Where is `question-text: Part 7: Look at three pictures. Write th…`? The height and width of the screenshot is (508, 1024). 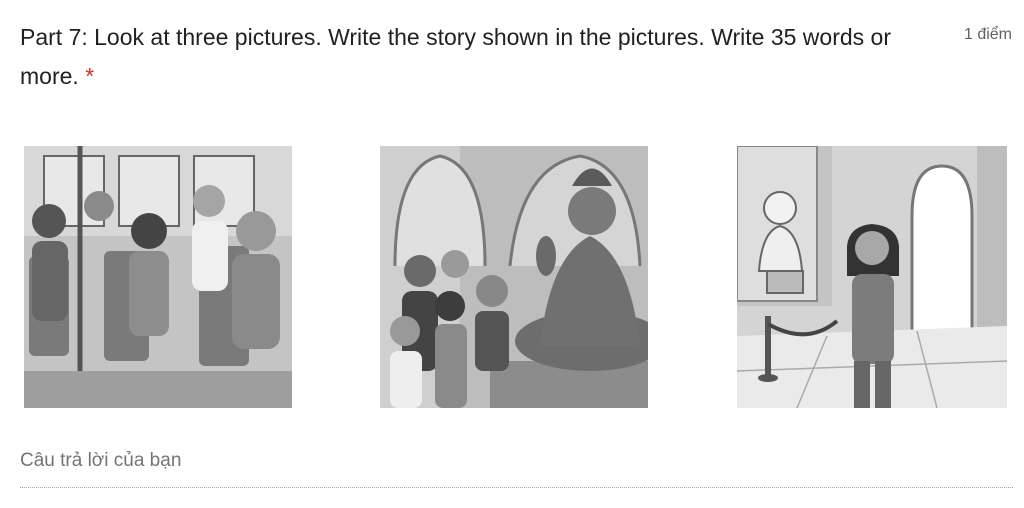 question-text: Part 7: Look at three pictures. Write th… is located at coordinates (455, 56).